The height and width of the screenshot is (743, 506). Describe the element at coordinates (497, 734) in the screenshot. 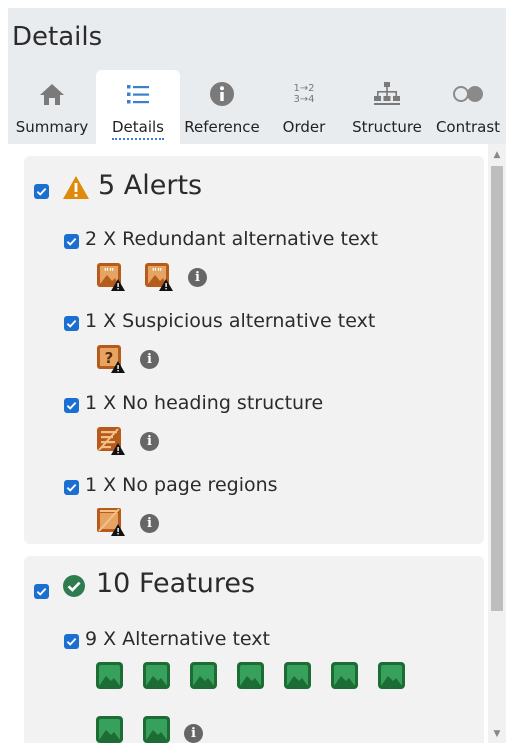

I see `scroll-down-icon: ▼` at that location.